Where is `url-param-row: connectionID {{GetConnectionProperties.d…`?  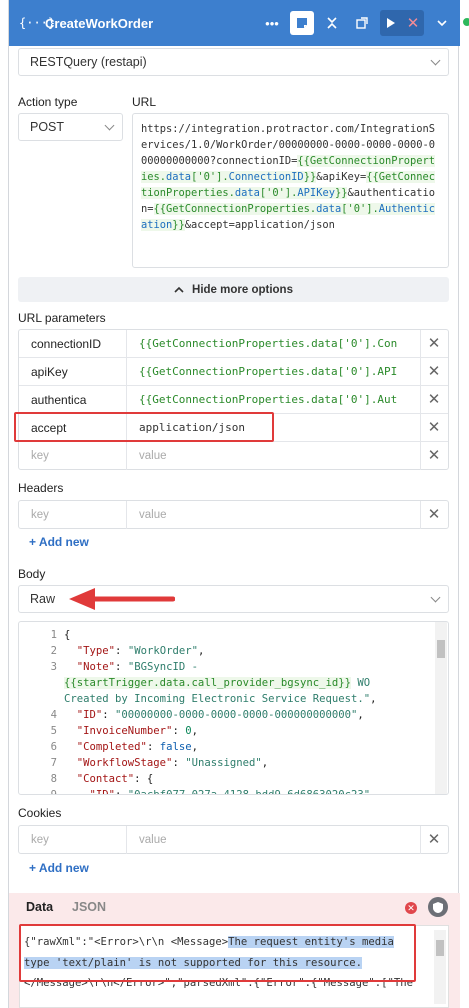
url-param-row: connectionID {{GetConnectionProperties.d… is located at coordinates (233, 344).